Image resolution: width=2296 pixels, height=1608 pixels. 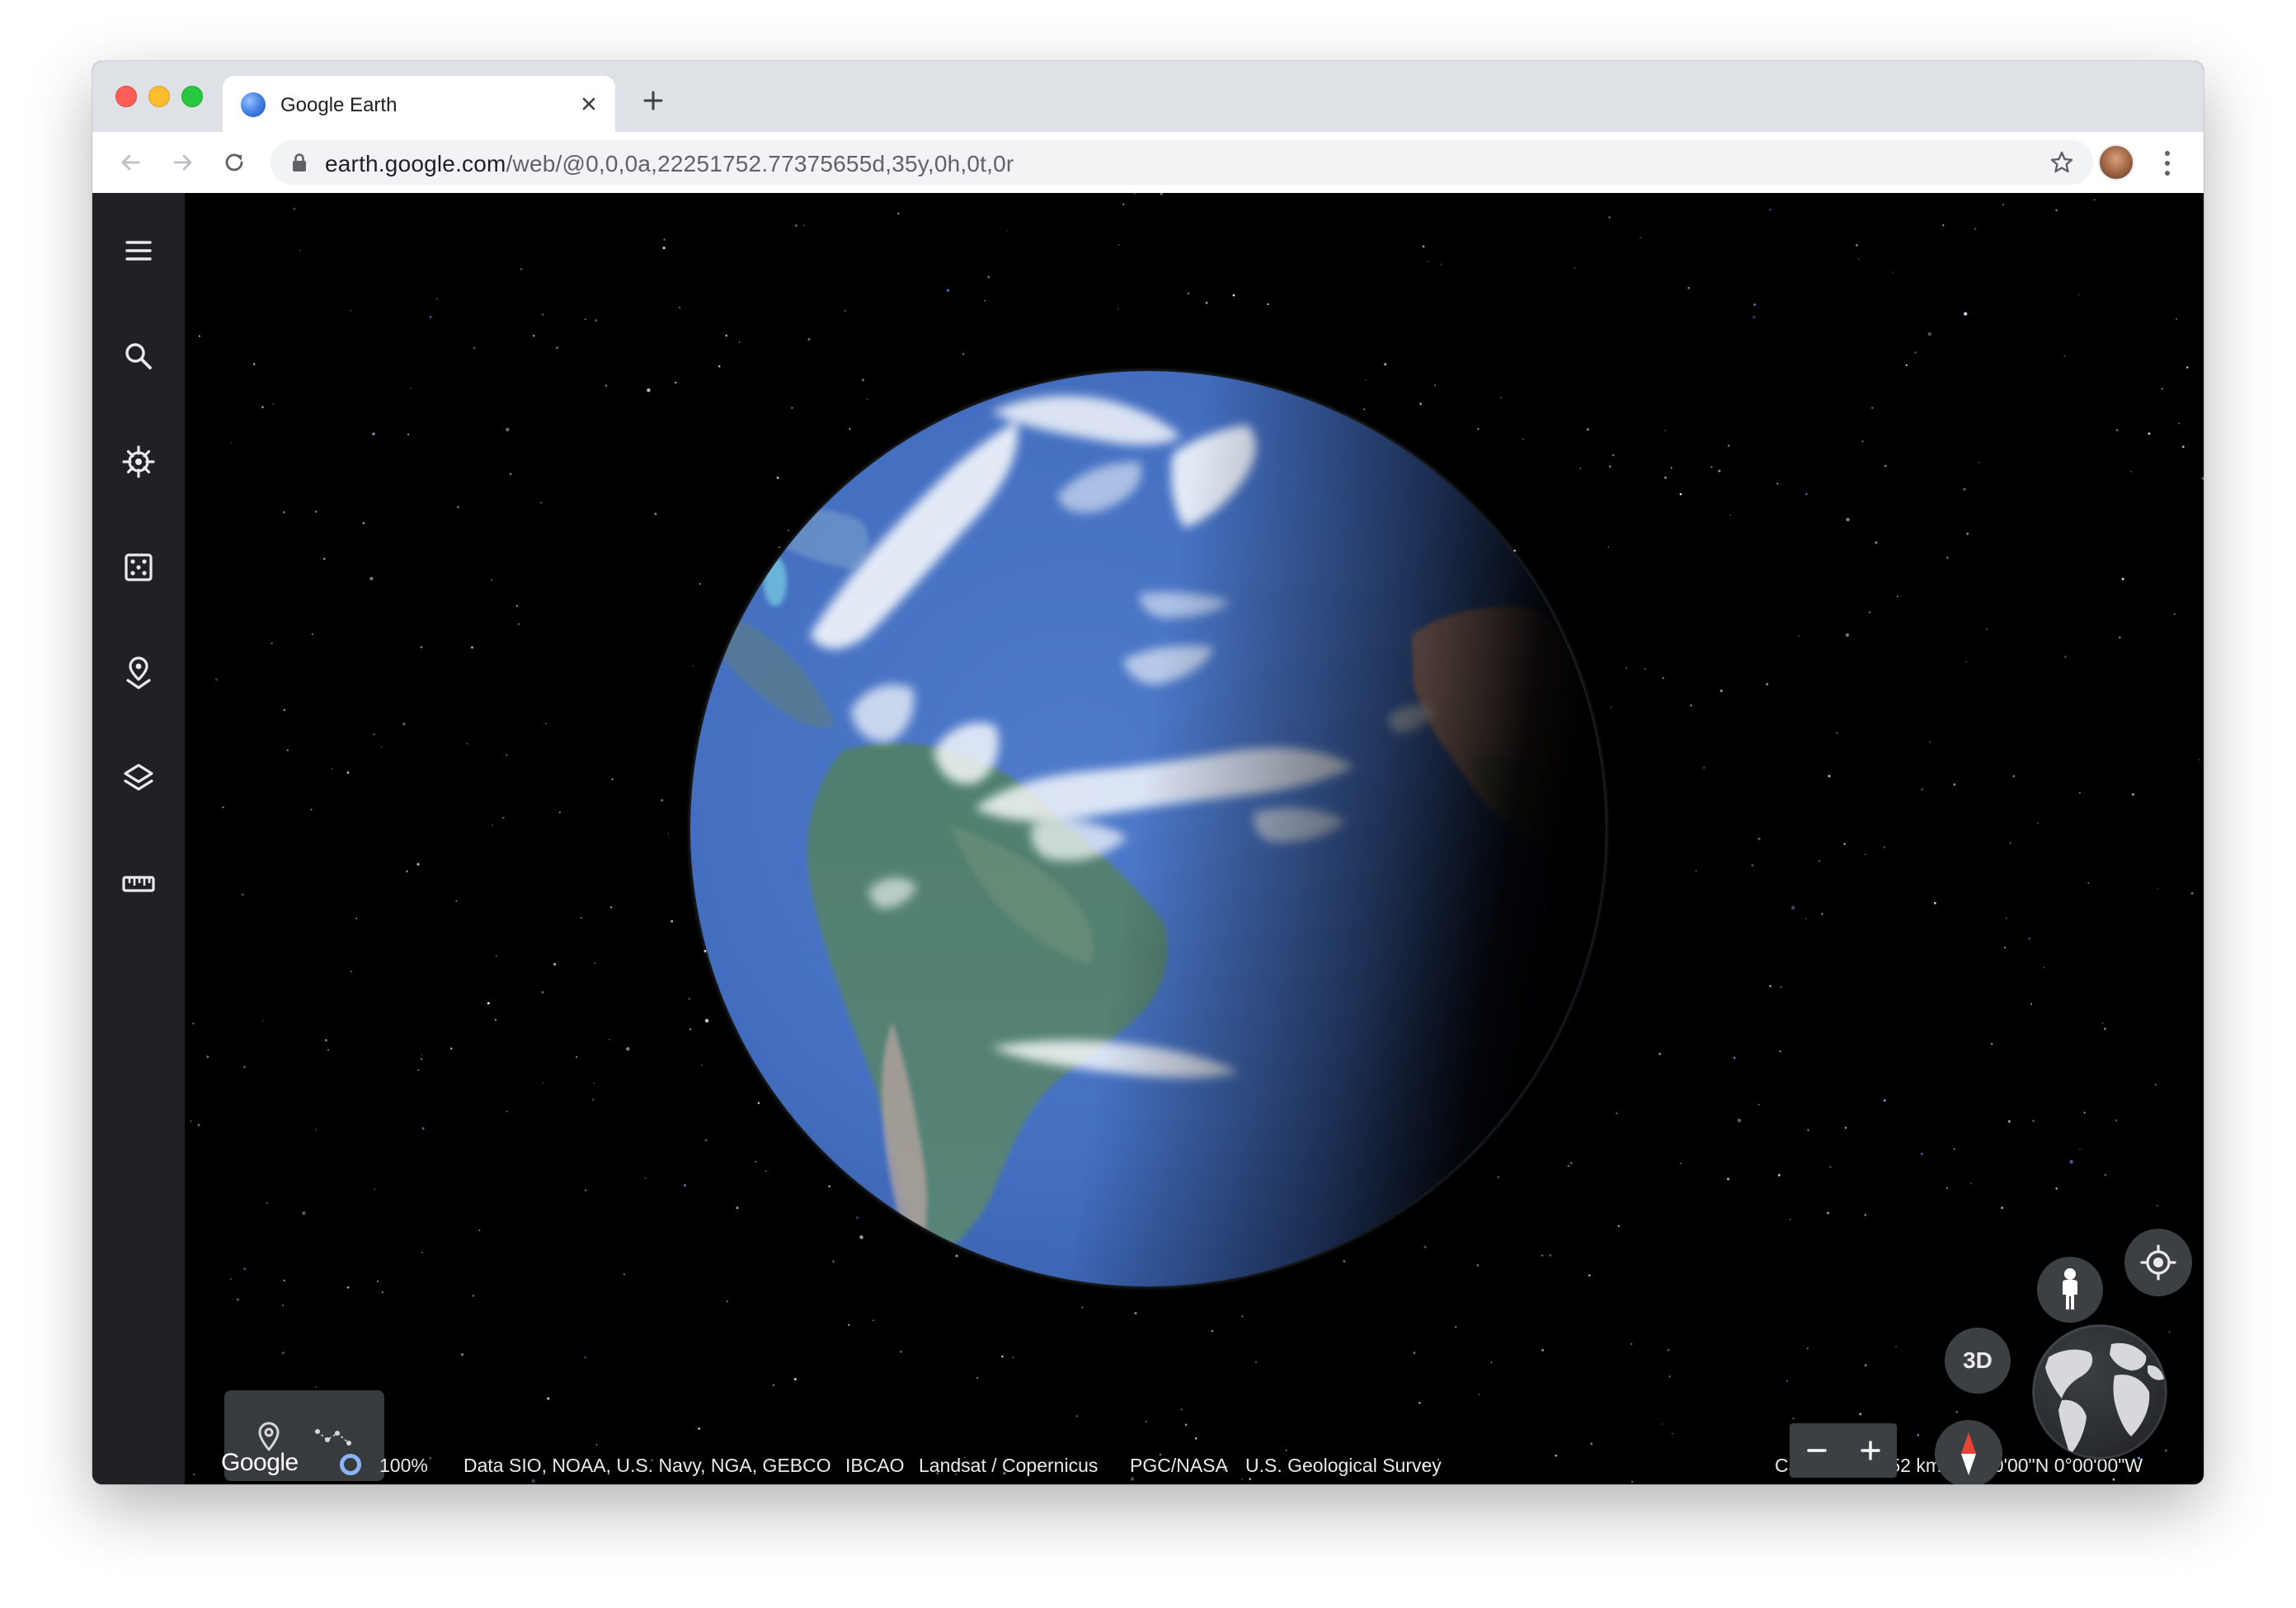 What do you see at coordinates (2167, 163) in the screenshot?
I see `browser-menu-icon` at bounding box center [2167, 163].